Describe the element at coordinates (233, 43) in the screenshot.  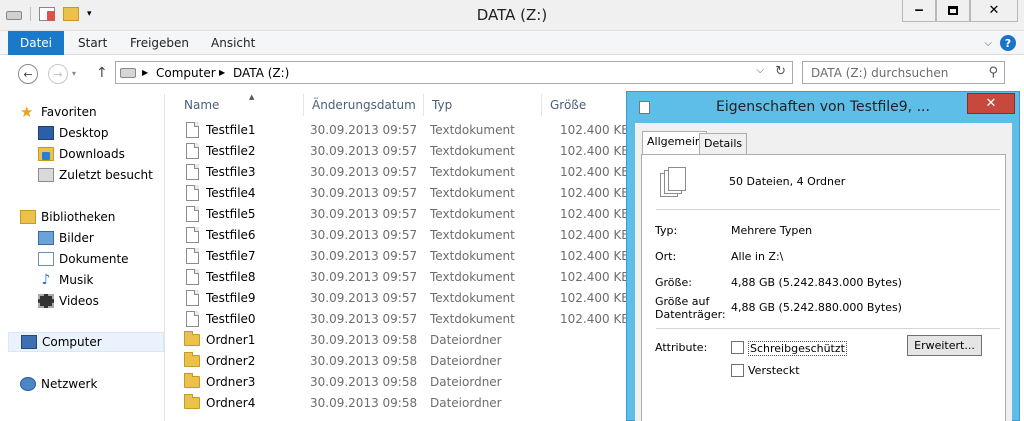
I see `tab-ansicht: Ansicht` at that location.